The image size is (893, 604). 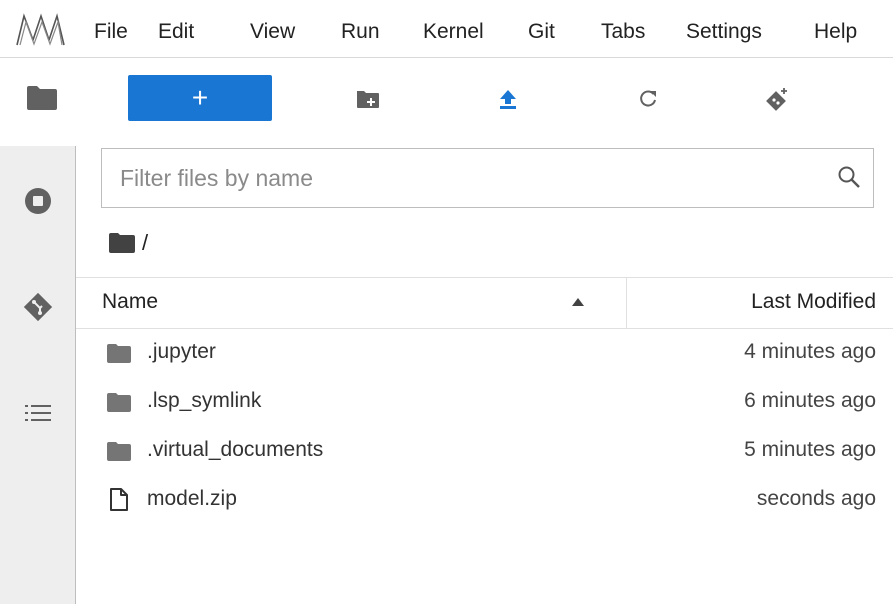 What do you see at coordinates (810, 400) in the screenshot?
I see `file-modified: 6 minutes ago` at bounding box center [810, 400].